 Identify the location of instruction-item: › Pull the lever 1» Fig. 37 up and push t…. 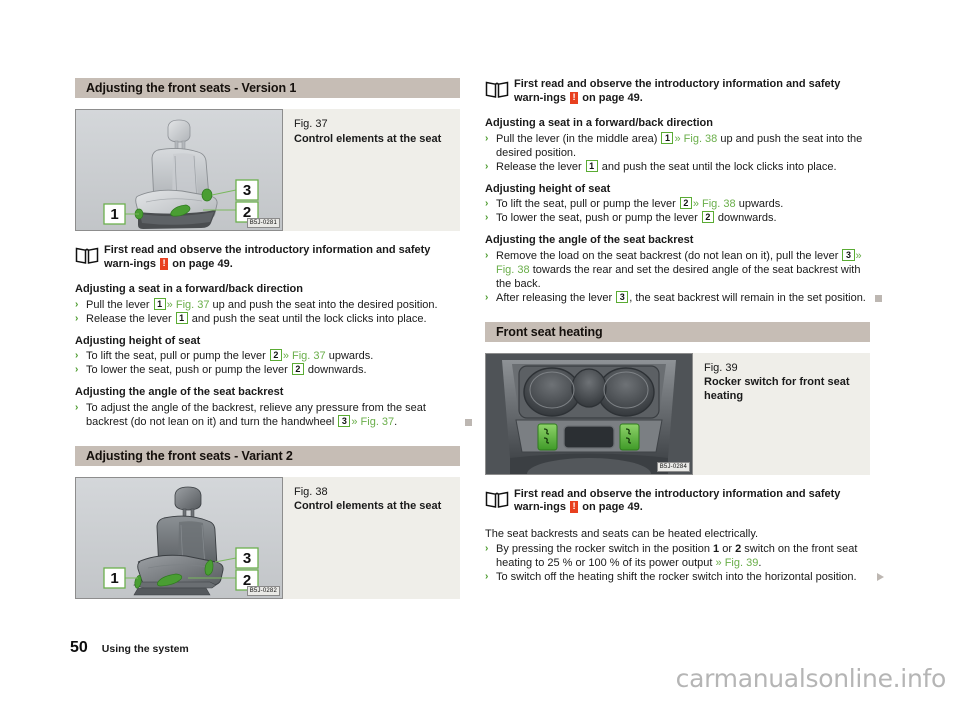
(267, 304).